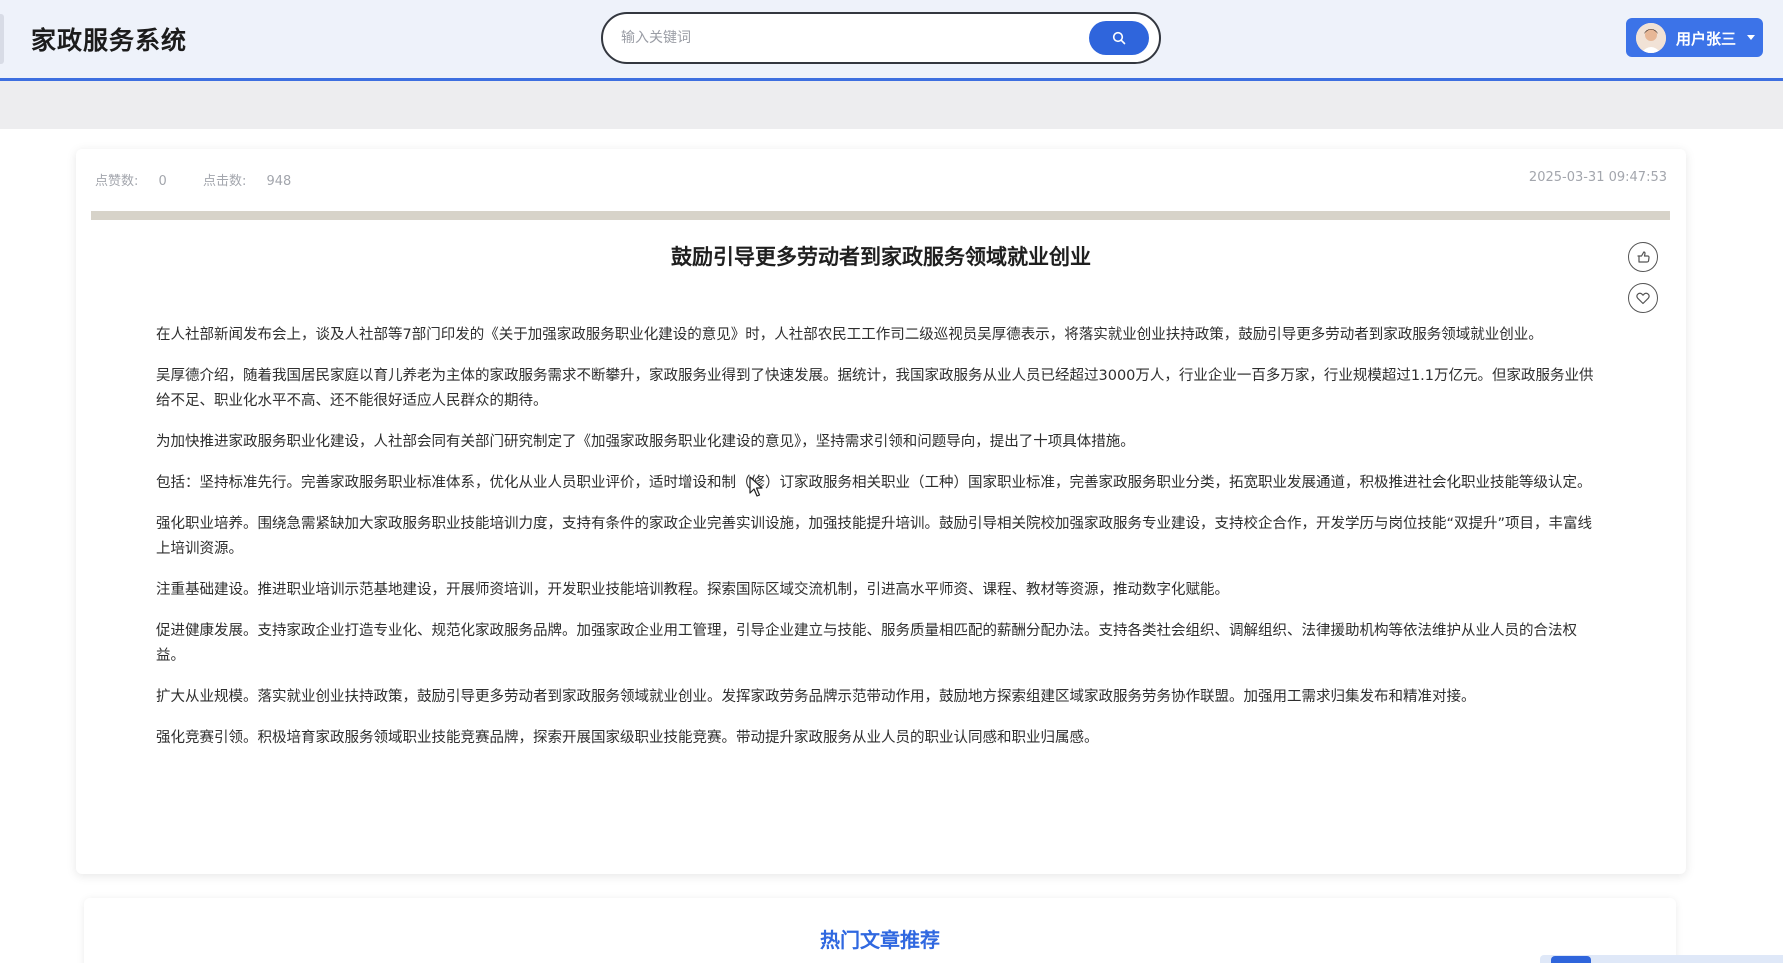  I want to click on search-input, so click(826, 38).